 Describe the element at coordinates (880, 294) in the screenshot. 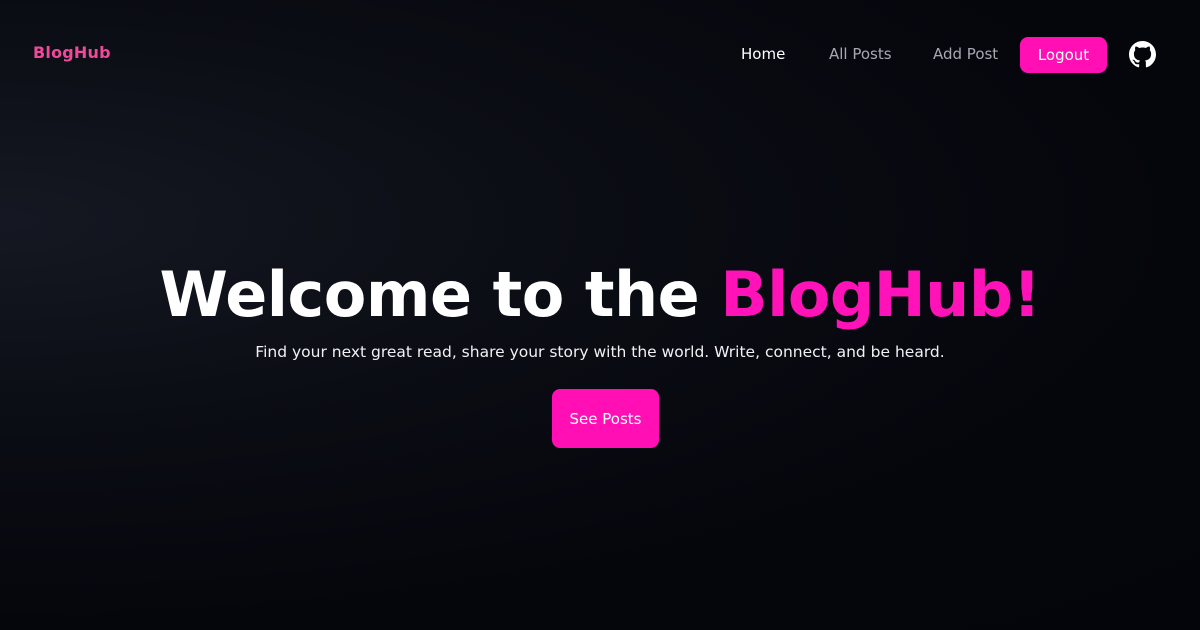

I see `hero-title-accent: BlogHub!` at that location.